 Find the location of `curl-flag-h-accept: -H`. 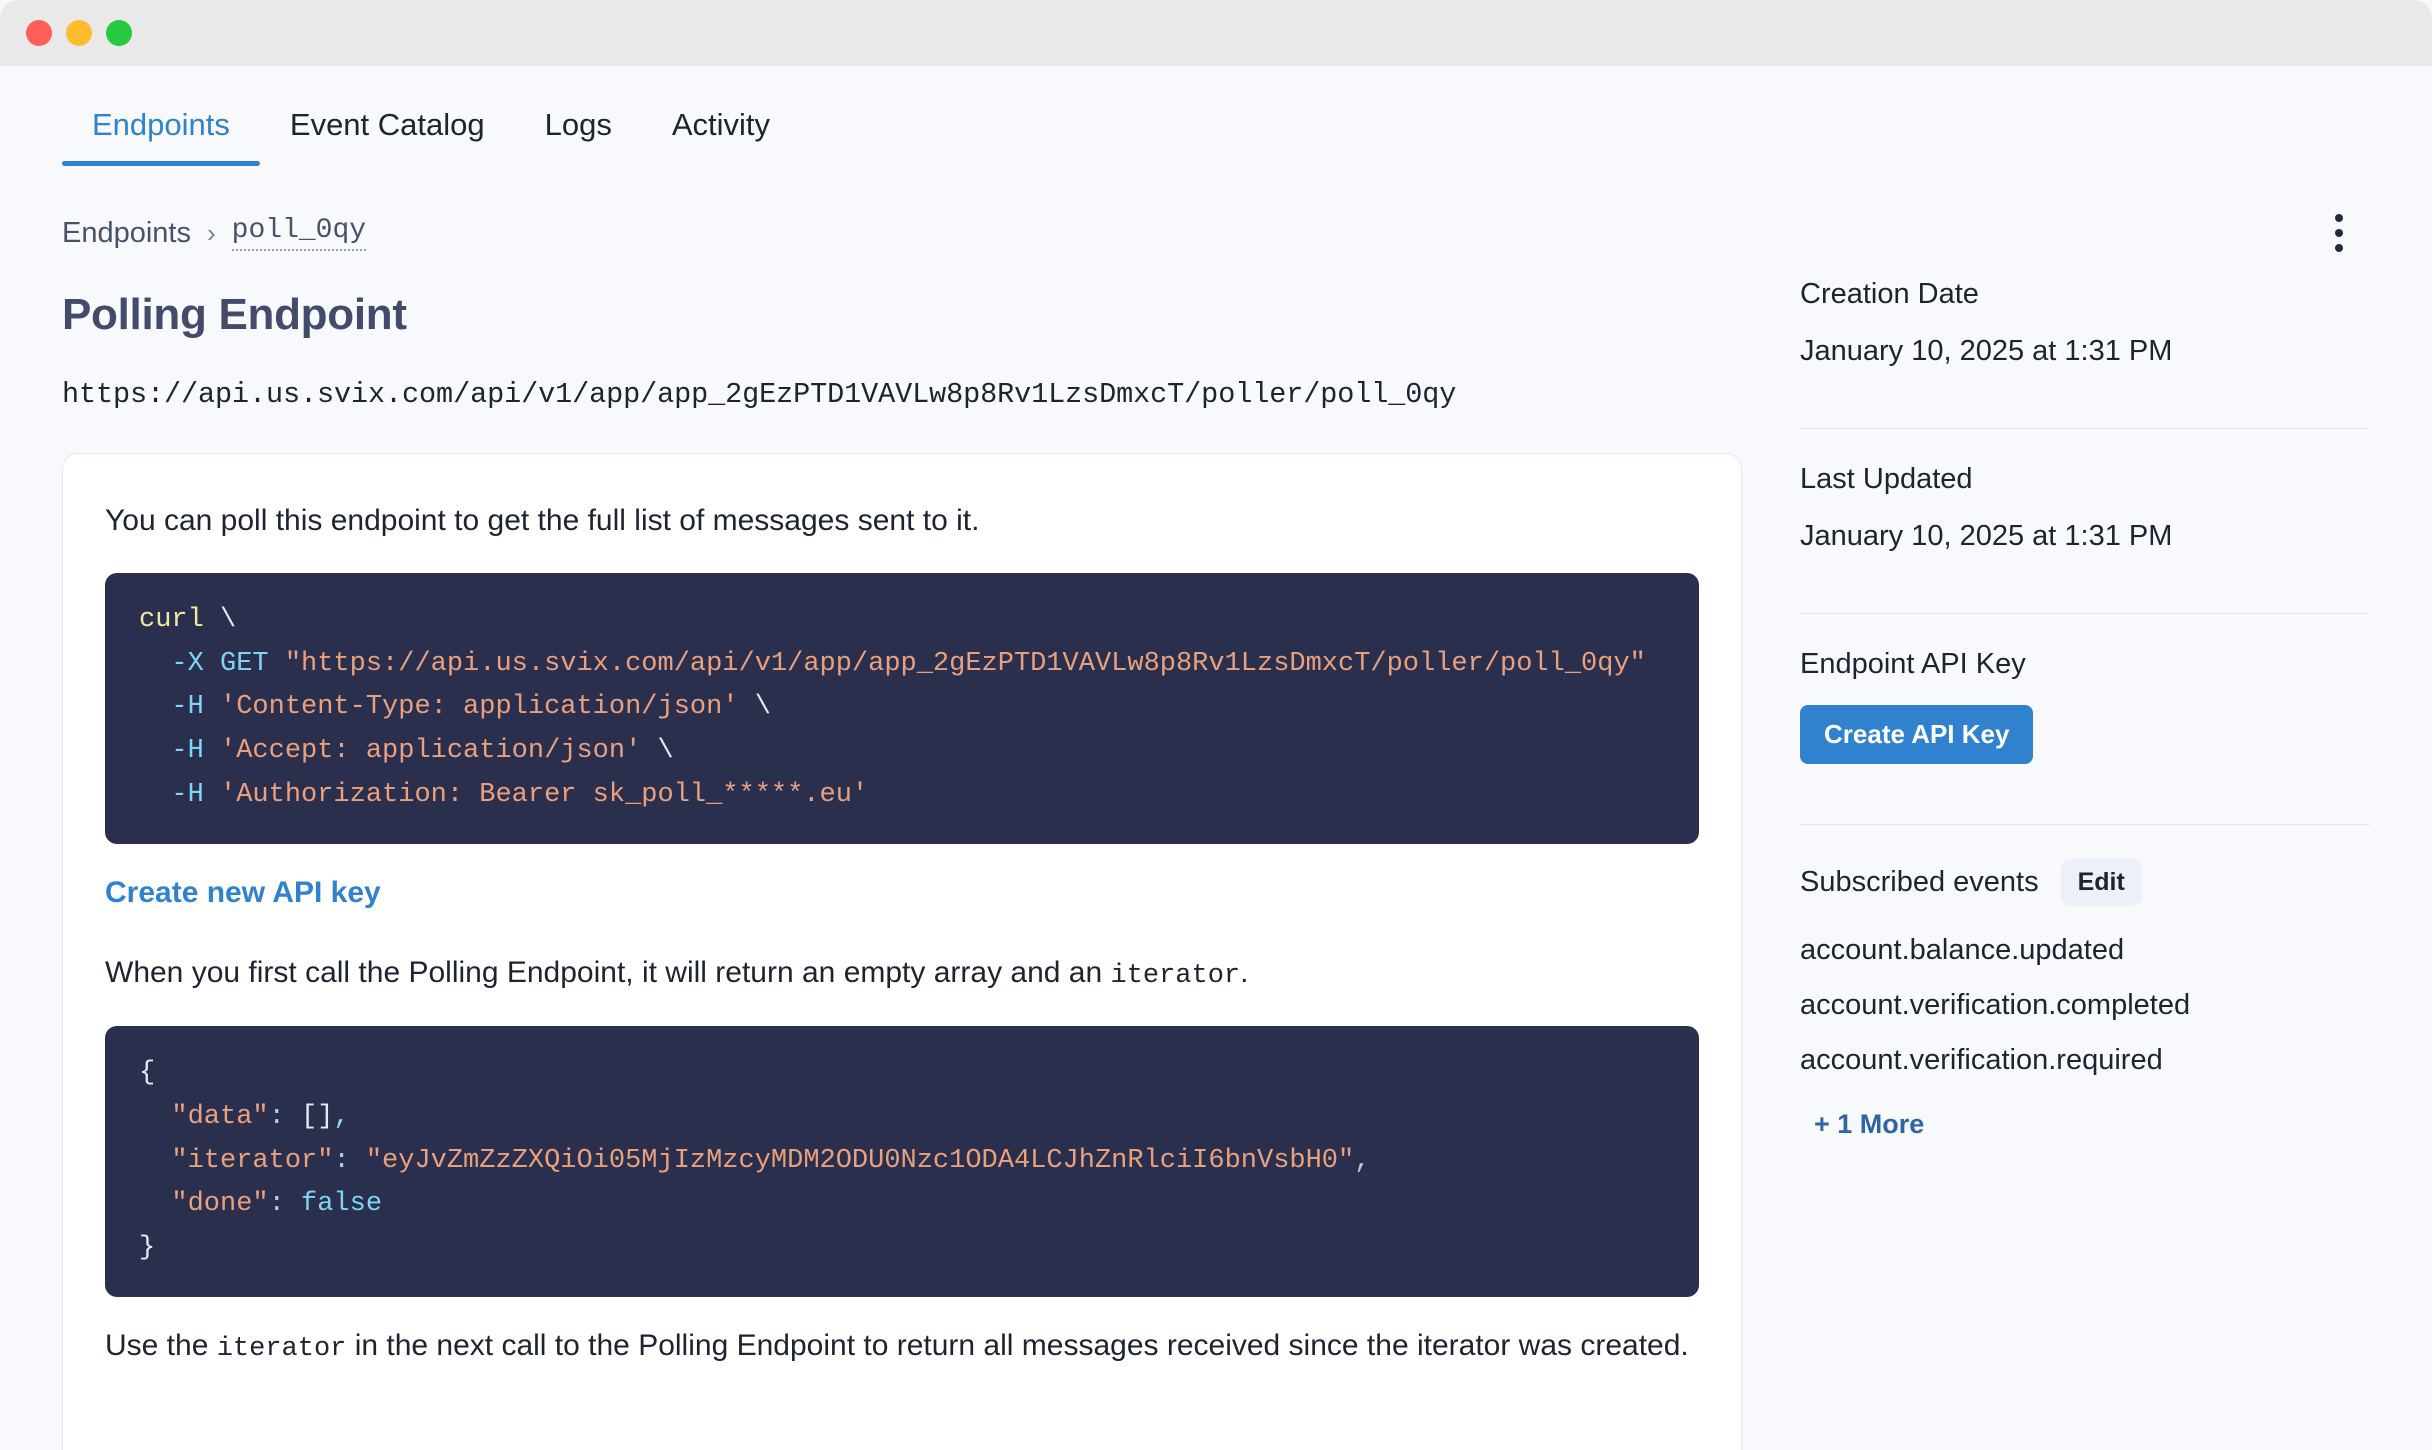

curl-flag-h-accept: -H is located at coordinates (187, 751).